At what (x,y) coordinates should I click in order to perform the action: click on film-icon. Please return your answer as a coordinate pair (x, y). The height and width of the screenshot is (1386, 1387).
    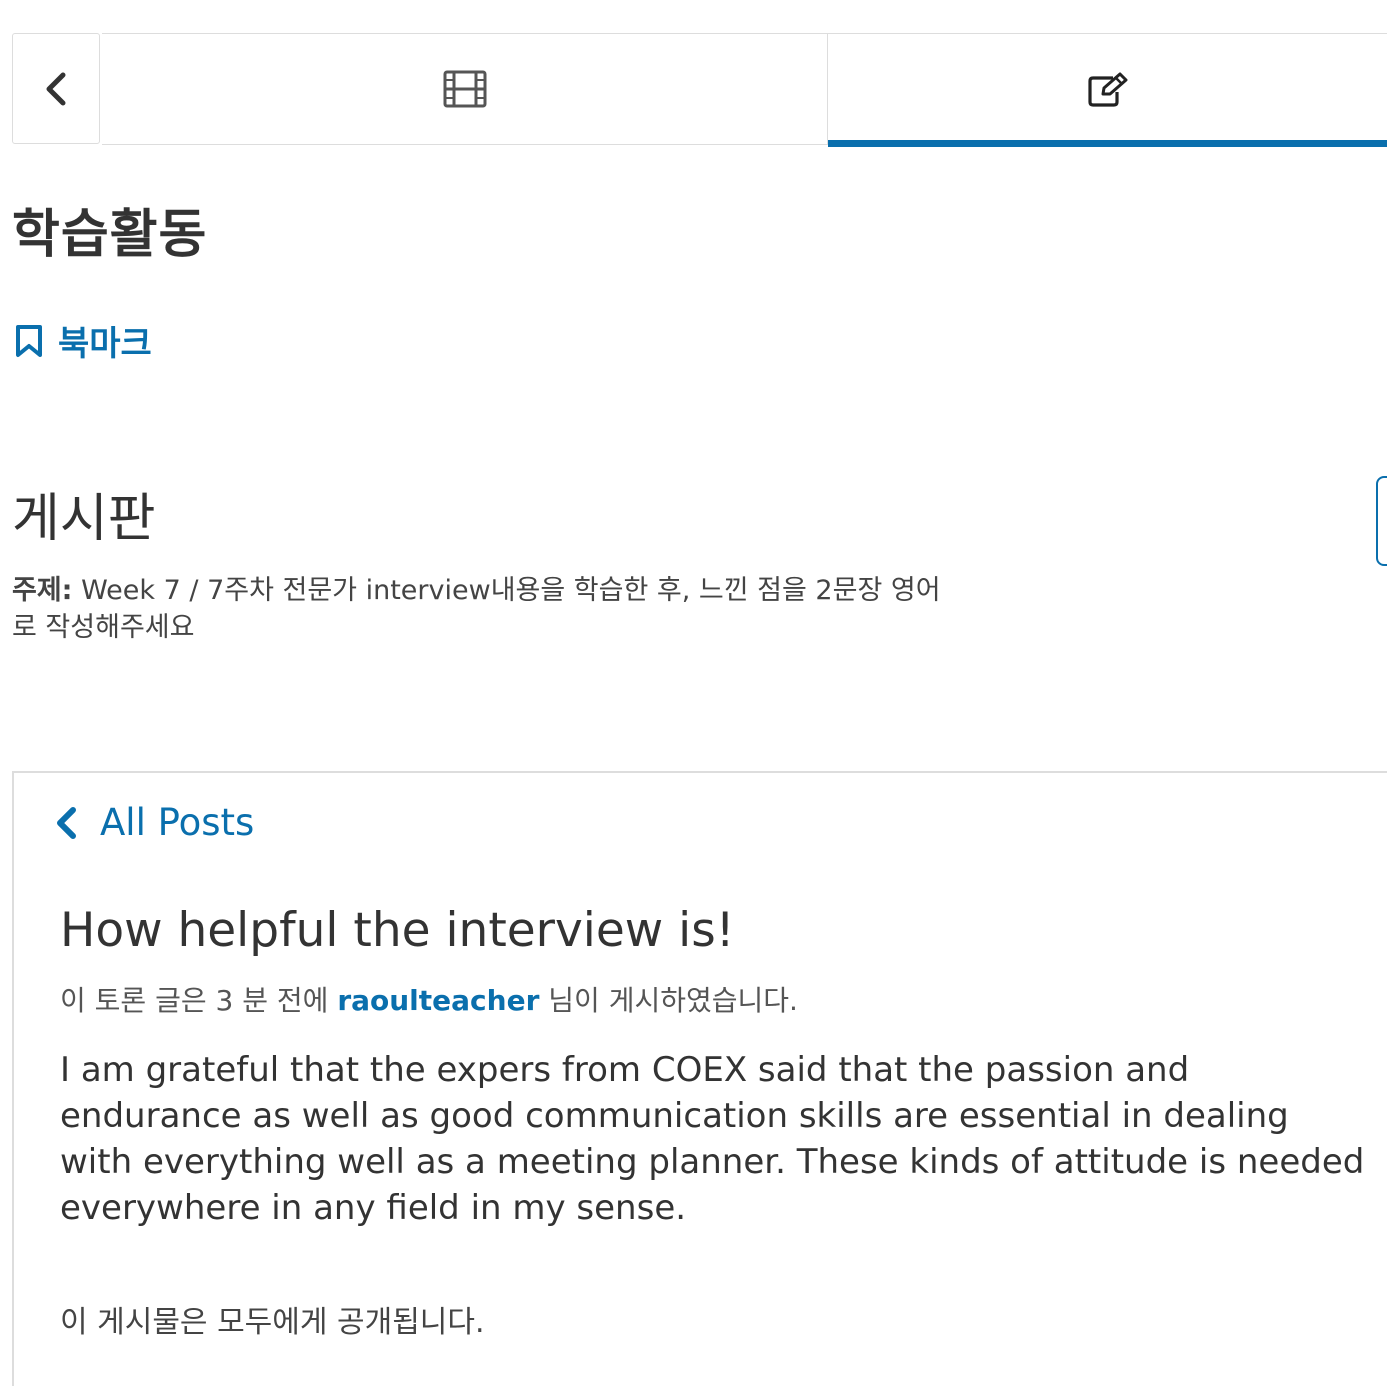
    Looking at the image, I should click on (465, 89).